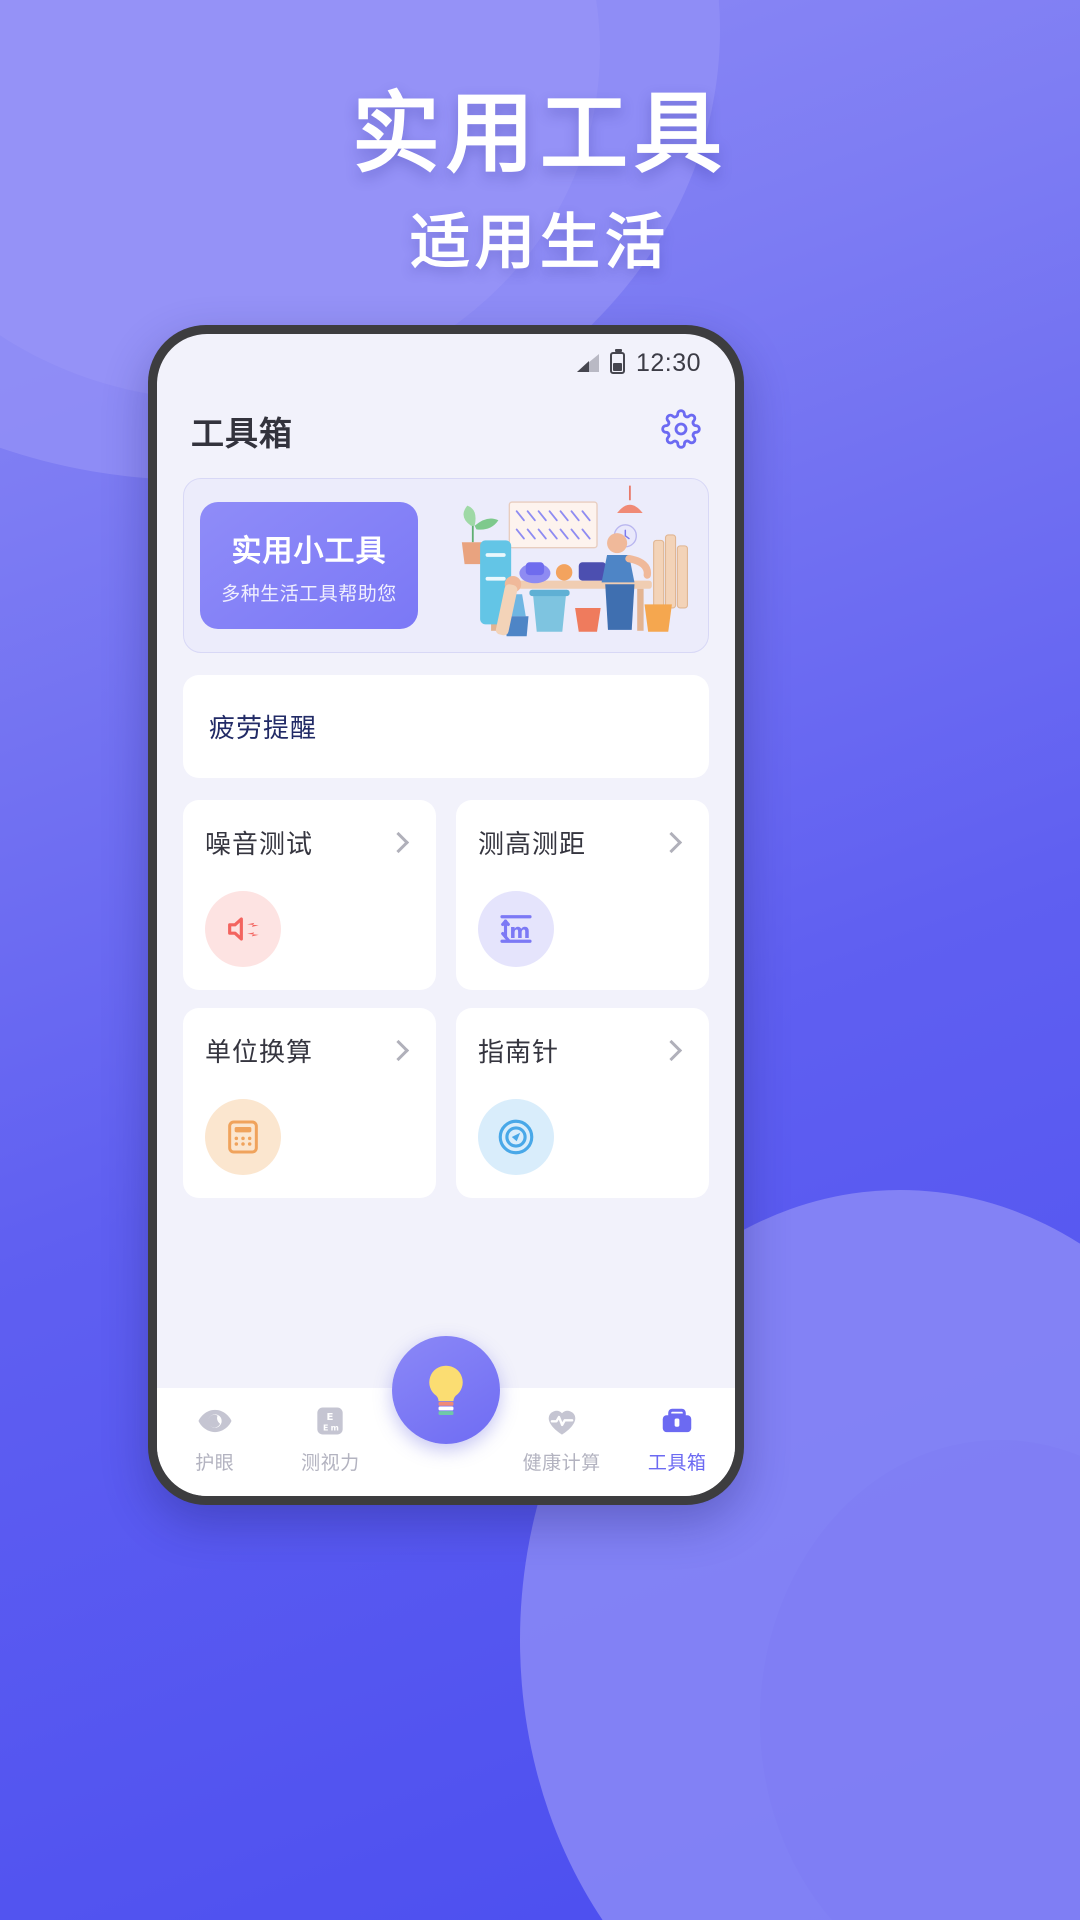 Image resolution: width=1080 pixels, height=1920 pixels. Describe the element at coordinates (309, 551) in the screenshot. I see `promo-banner-headline: 实用小工具` at that location.